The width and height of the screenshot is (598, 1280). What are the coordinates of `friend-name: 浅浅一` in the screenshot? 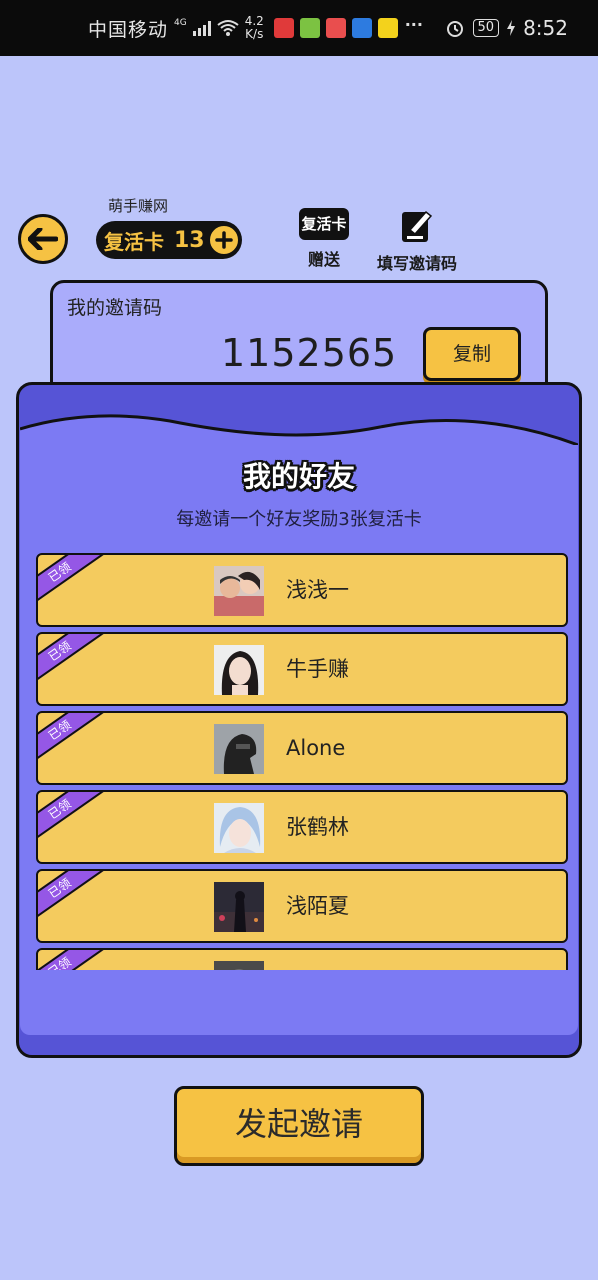 It's located at (317, 590).